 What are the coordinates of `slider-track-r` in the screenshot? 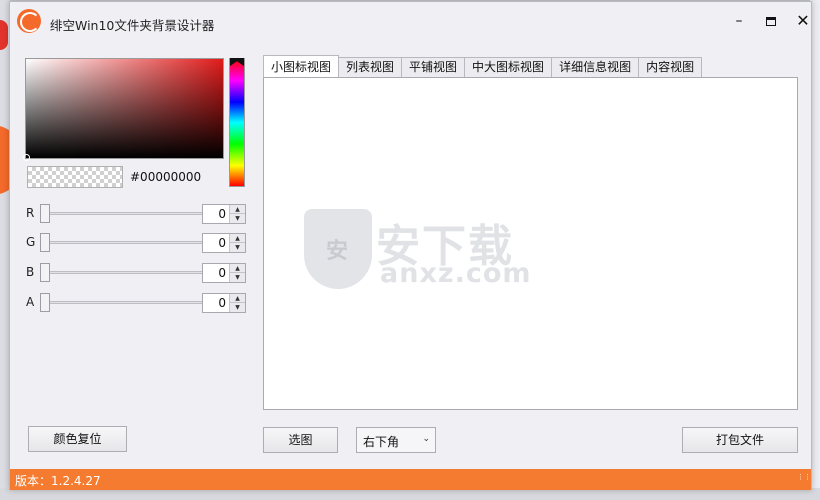 It's located at (125, 213).